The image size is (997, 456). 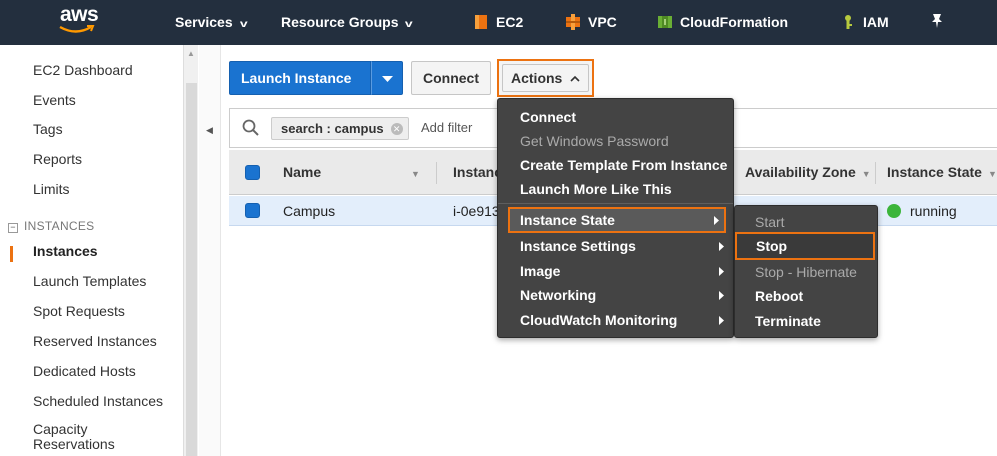 I want to click on section-title: INSTANCES, so click(x=59, y=226).